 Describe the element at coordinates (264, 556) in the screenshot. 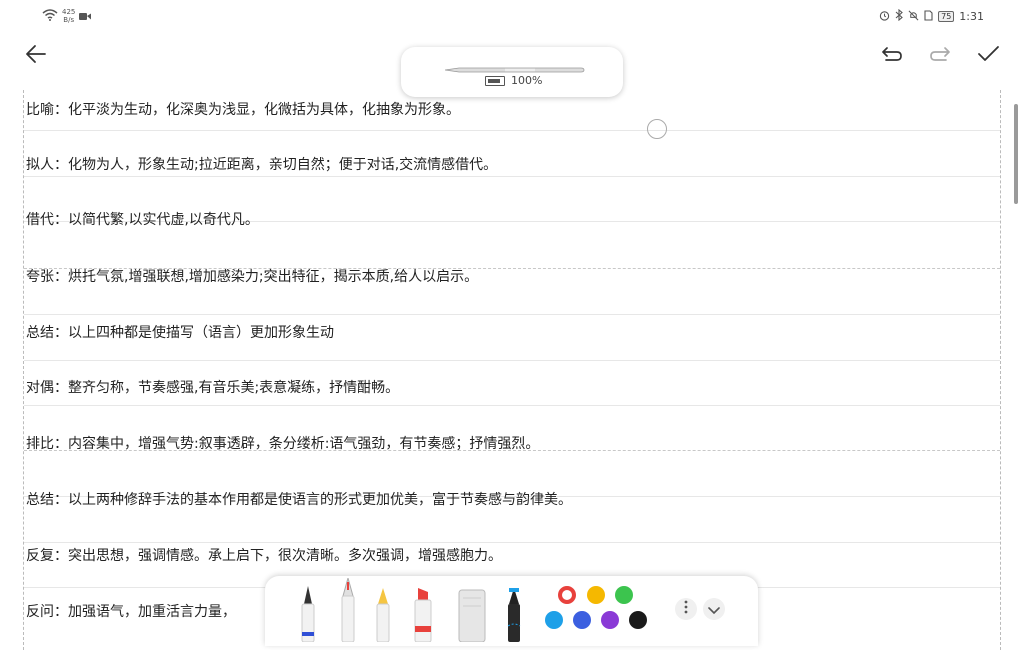

I see `note-line: 反复：突出思想，强调情感。承上启下，很次清晰。多次强调，增强感胞力。` at that location.